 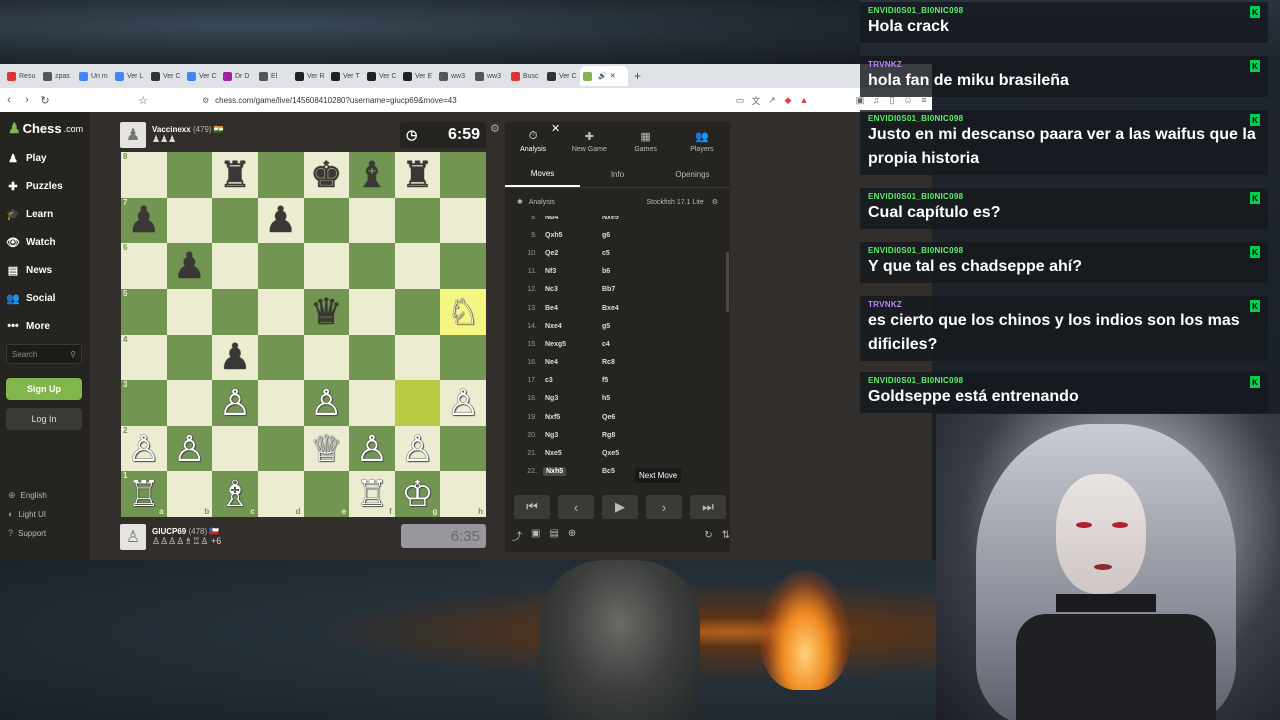 What do you see at coordinates (632, 398) in the screenshot?
I see `black-move: h5` at bounding box center [632, 398].